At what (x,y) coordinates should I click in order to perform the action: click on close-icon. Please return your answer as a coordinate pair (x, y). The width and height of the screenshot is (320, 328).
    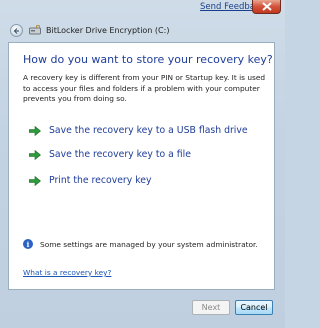
    Looking at the image, I should click on (267, 6).